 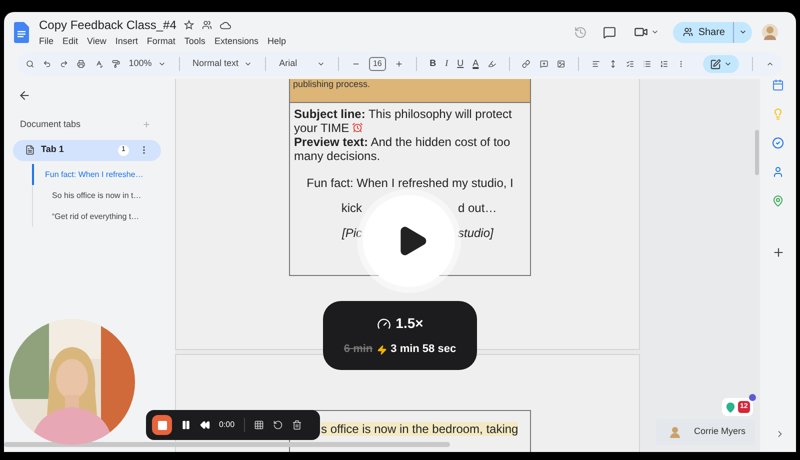 What do you see at coordinates (162, 425) in the screenshot?
I see `stop-button` at bounding box center [162, 425].